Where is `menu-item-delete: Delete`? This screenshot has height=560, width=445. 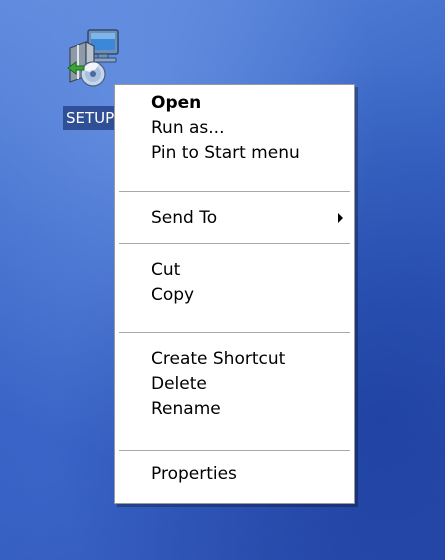 menu-item-delete: Delete is located at coordinates (234, 384).